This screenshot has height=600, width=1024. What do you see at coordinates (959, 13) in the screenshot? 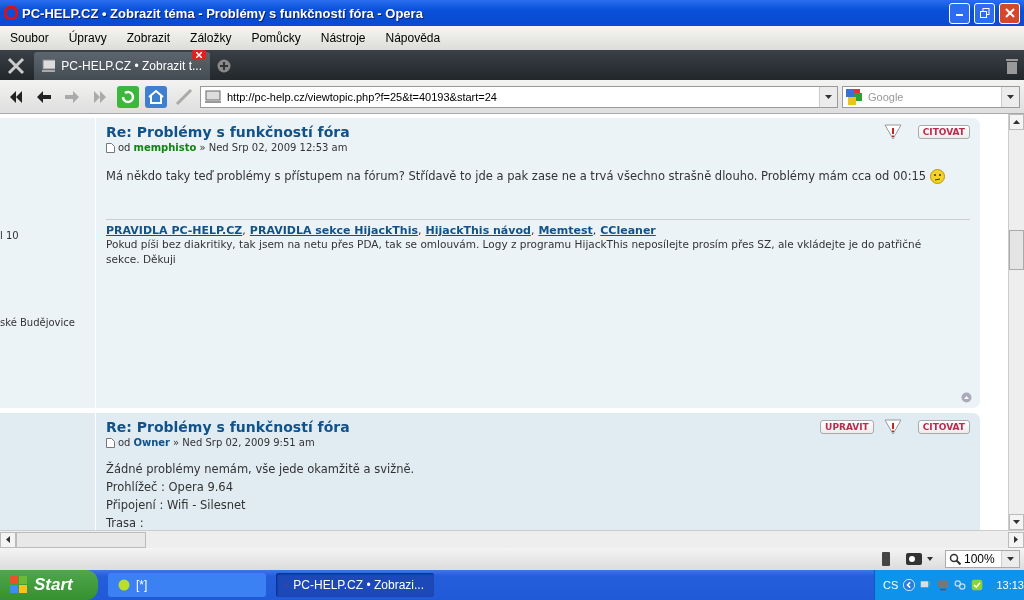
I see `minimize-button` at bounding box center [959, 13].